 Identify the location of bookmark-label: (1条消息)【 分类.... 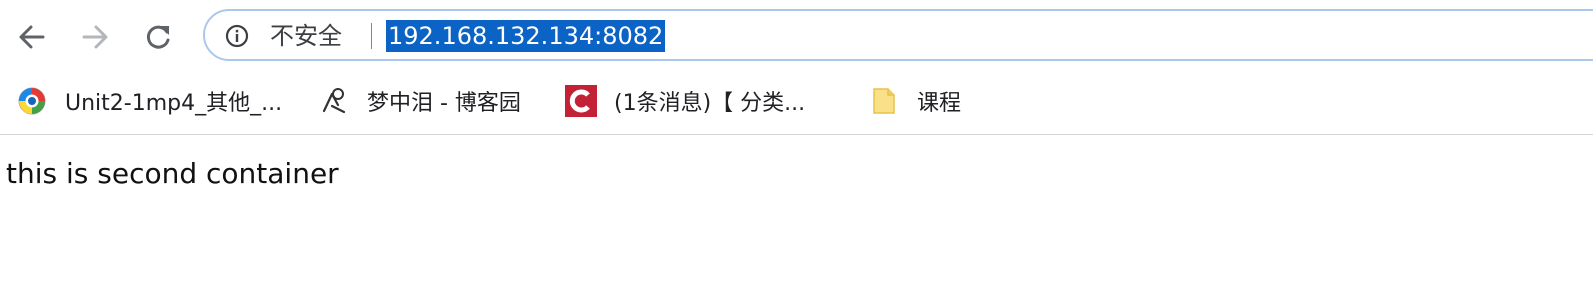
(710, 103).